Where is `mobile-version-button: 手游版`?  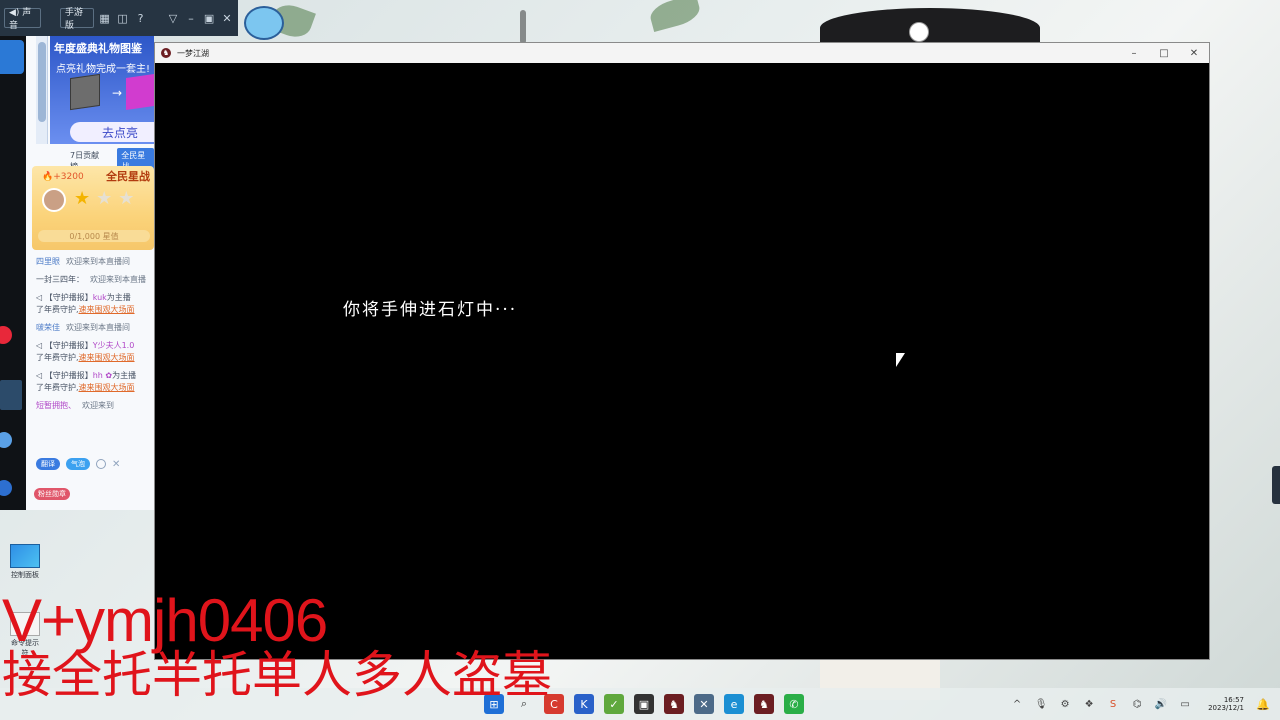
mobile-version-button: 手游版 is located at coordinates (76, 19).